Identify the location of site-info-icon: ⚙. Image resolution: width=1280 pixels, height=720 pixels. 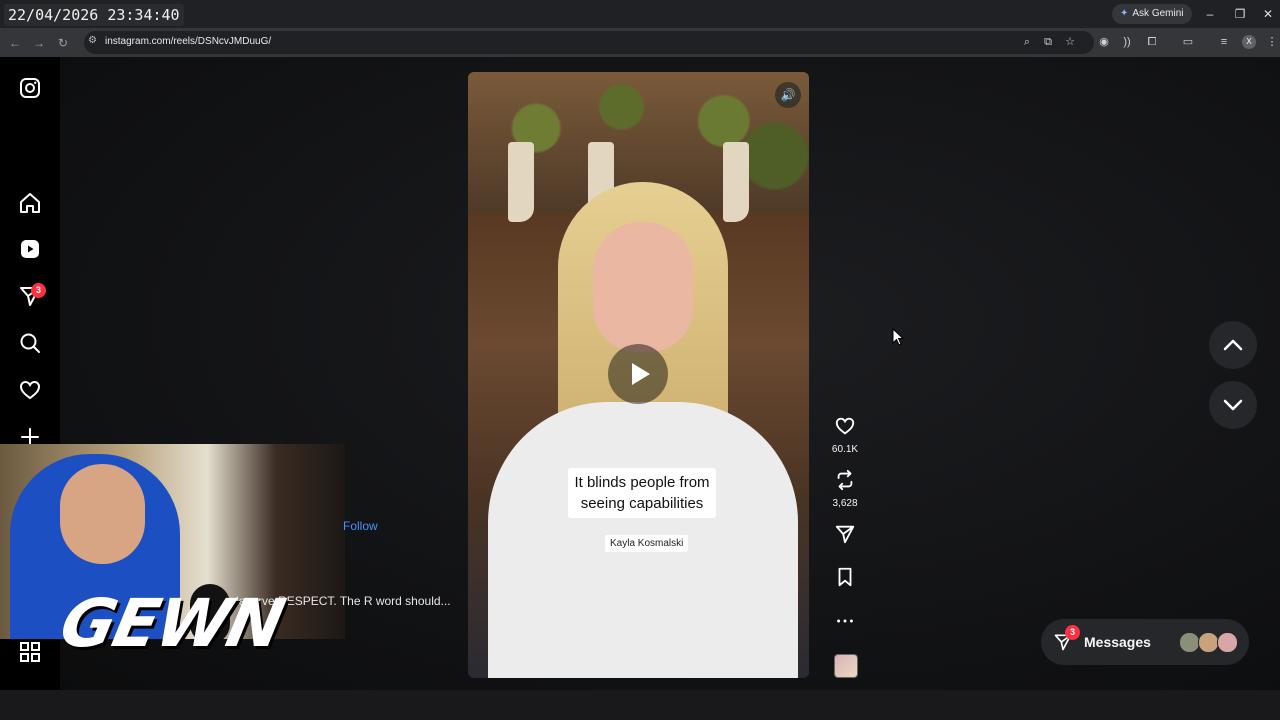
(92, 40).